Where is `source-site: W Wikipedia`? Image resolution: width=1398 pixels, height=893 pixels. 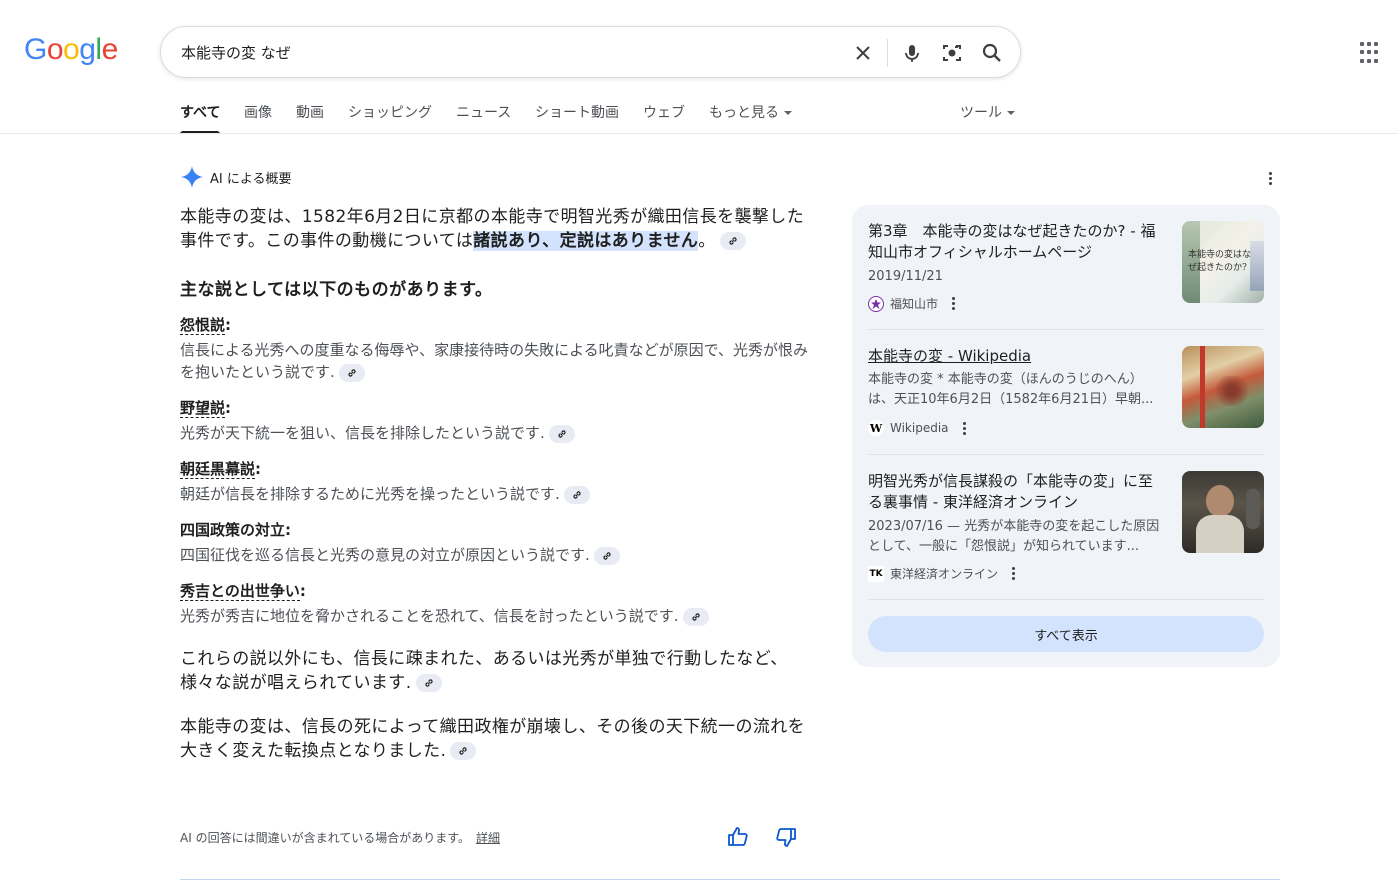 source-site: W Wikipedia is located at coordinates (917, 428).